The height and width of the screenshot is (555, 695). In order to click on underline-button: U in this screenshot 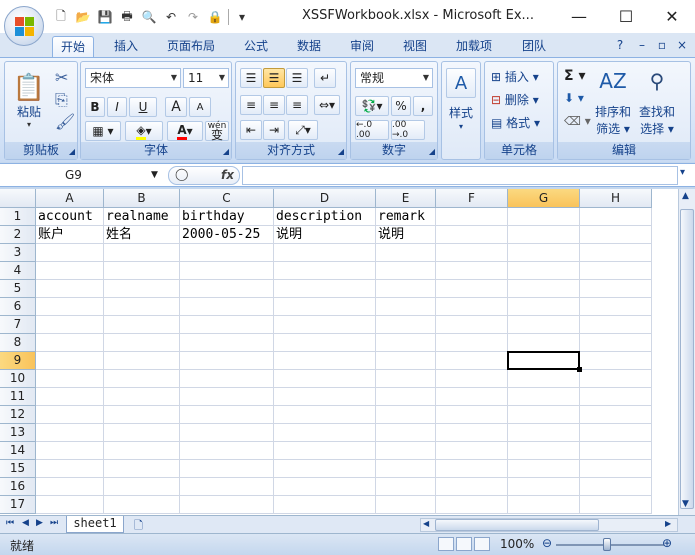, I will do `click(143, 107)`.